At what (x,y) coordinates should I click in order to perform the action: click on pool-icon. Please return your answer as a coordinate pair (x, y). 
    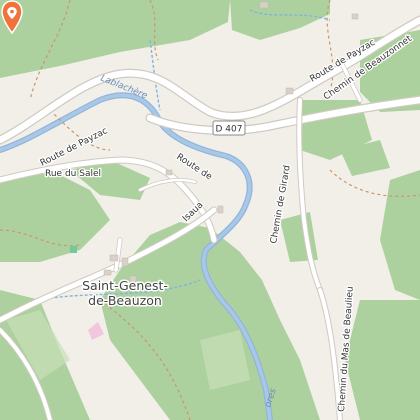
    Looking at the image, I should click on (73, 249).